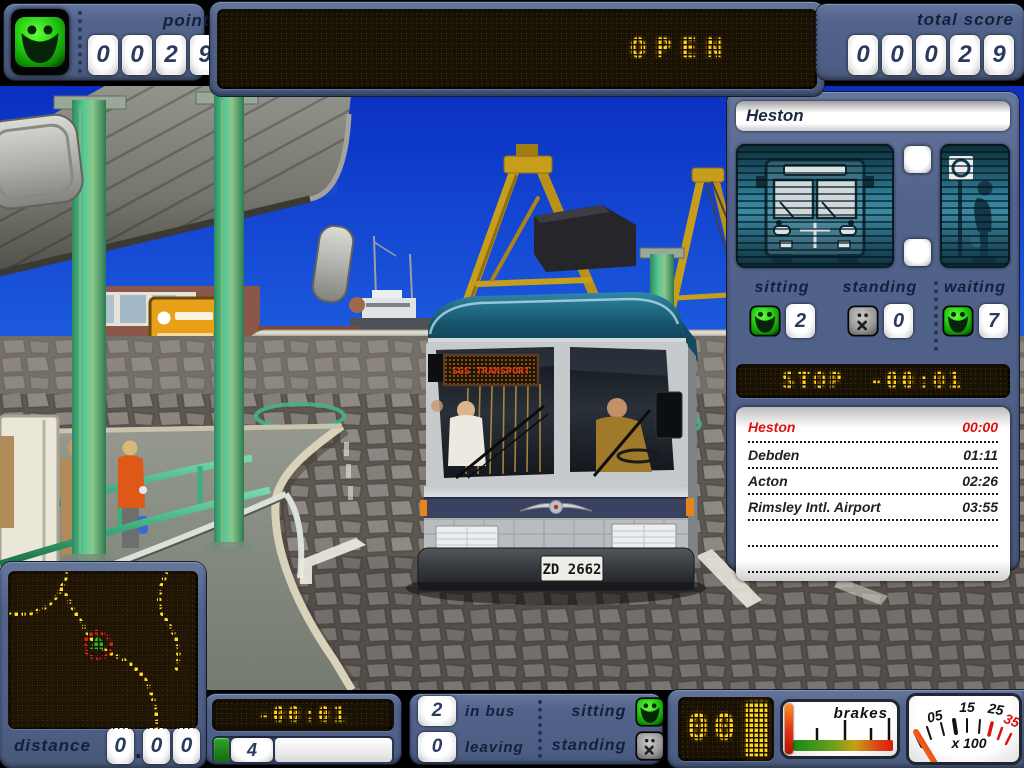 The image size is (1024, 768). Describe the element at coordinates (964, 729) in the screenshot. I see `speedometer: 05 15 25 35 x 100` at that location.